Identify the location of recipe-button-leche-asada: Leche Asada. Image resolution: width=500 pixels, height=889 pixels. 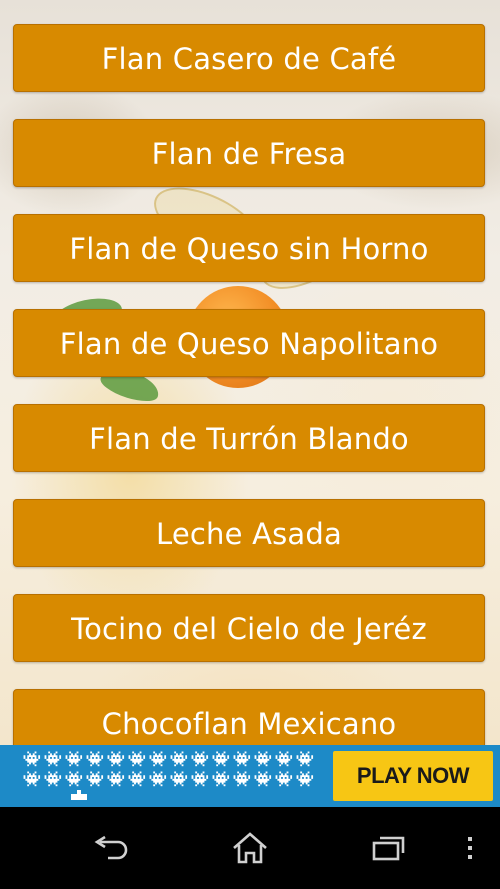
(249, 533).